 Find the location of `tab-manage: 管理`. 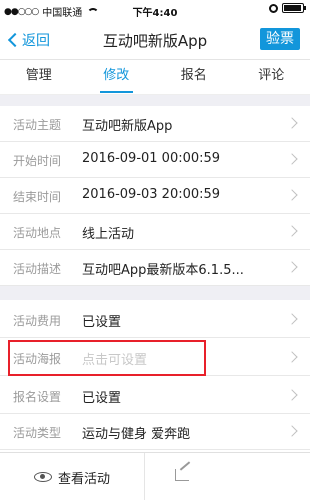

tab-manage: 管理 is located at coordinates (39, 77).